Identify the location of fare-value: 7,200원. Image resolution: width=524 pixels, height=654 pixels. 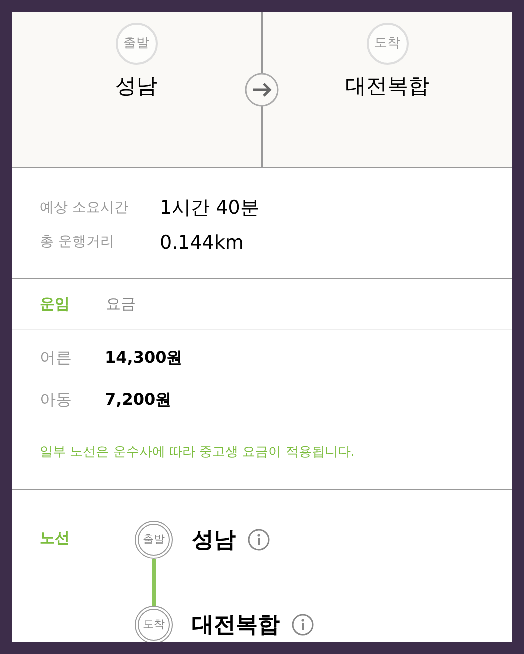
(138, 400).